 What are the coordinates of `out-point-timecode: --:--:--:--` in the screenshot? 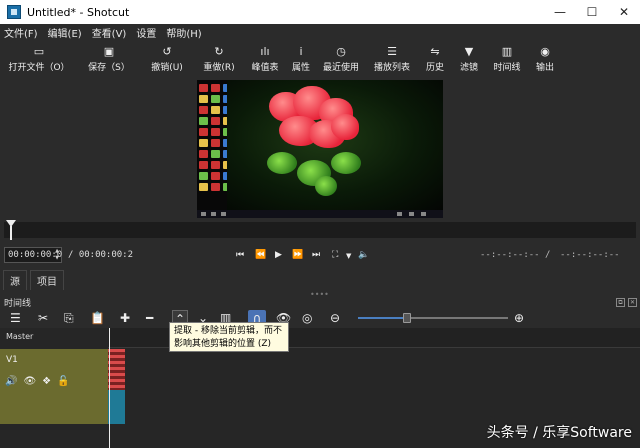 It's located at (590, 255).